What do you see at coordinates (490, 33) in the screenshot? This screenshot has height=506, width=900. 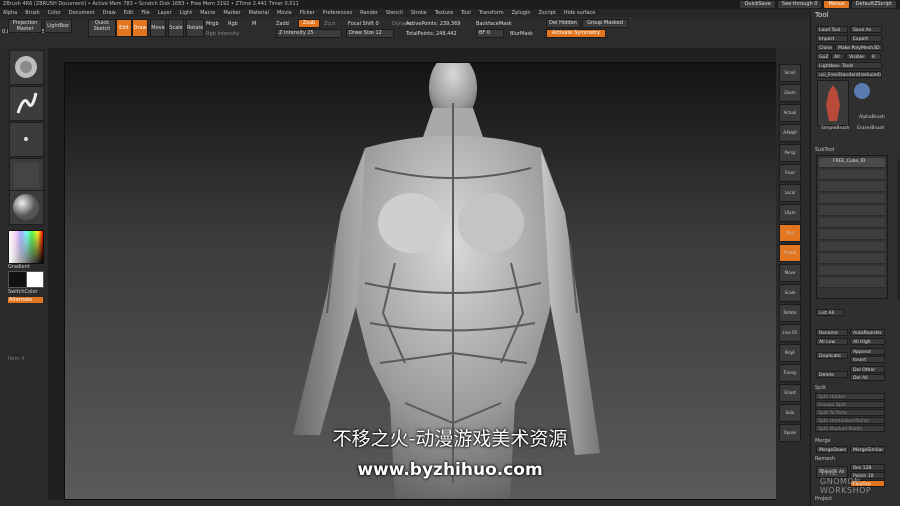 I see `bf-slider: BF 0` at bounding box center [490, 33].